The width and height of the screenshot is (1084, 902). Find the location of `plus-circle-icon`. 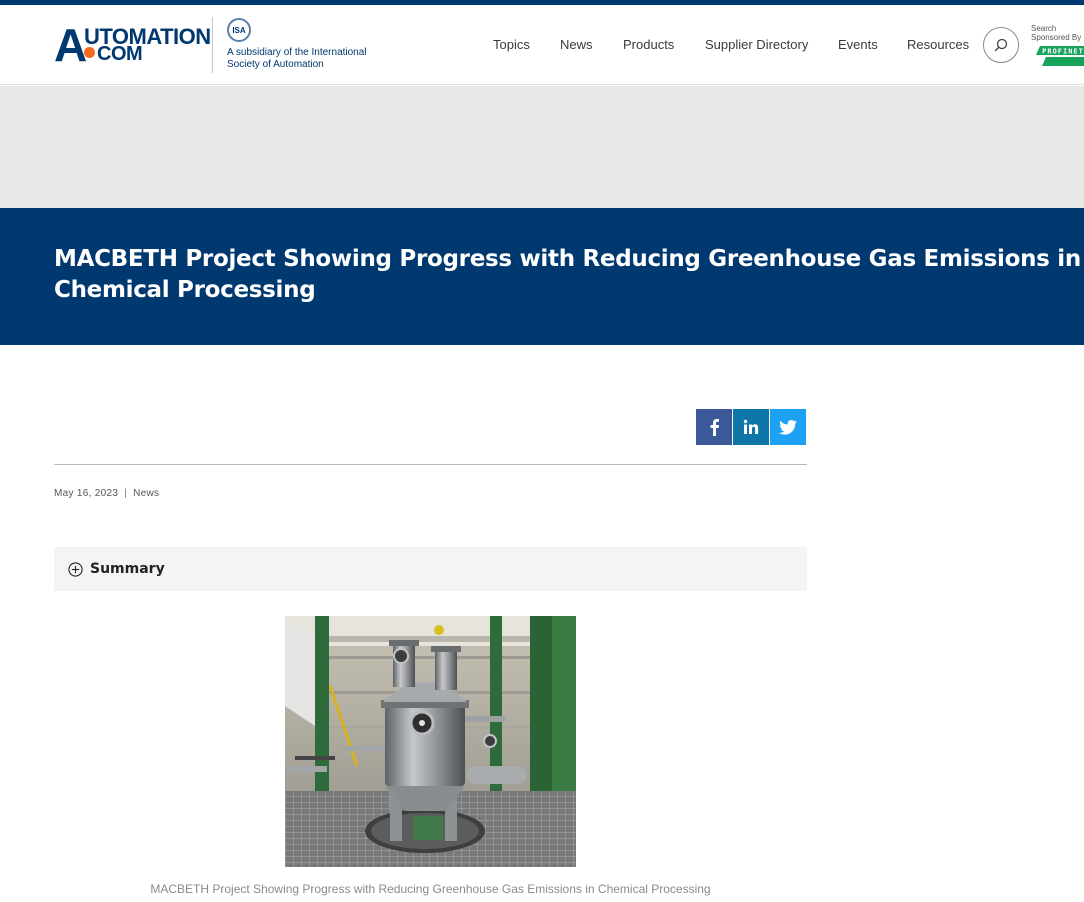

plus-circle-icon is located at coordinates (75, 569).